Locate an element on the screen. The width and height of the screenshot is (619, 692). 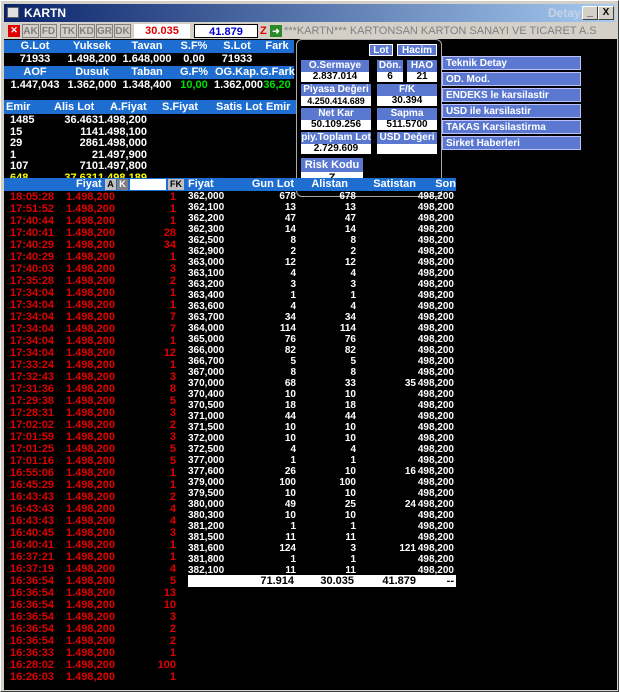
stats_row1-header-0: G.Lot is located at coordinates (35, 46).